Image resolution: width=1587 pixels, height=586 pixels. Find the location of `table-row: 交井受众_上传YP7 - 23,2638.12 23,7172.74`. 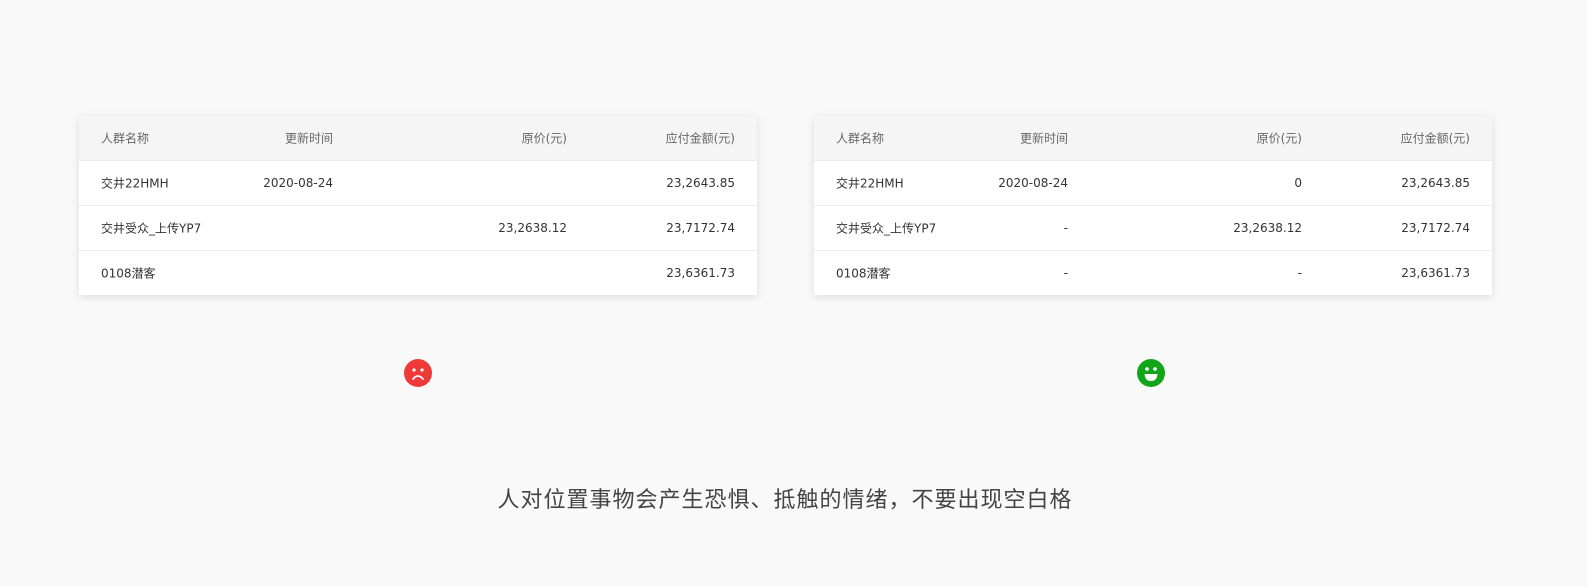

table-row: 交井受众_上传YP7 - 23,2638.12 23,7172.74 is located at coordinates (1153, 228).